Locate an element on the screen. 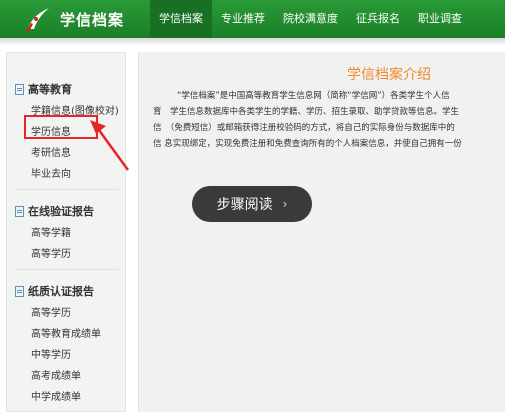 The width and height of the screenshot is (505, 412). sidebar-item-online-higher-degree: 高等学历 is located at coordinates (51, 252).